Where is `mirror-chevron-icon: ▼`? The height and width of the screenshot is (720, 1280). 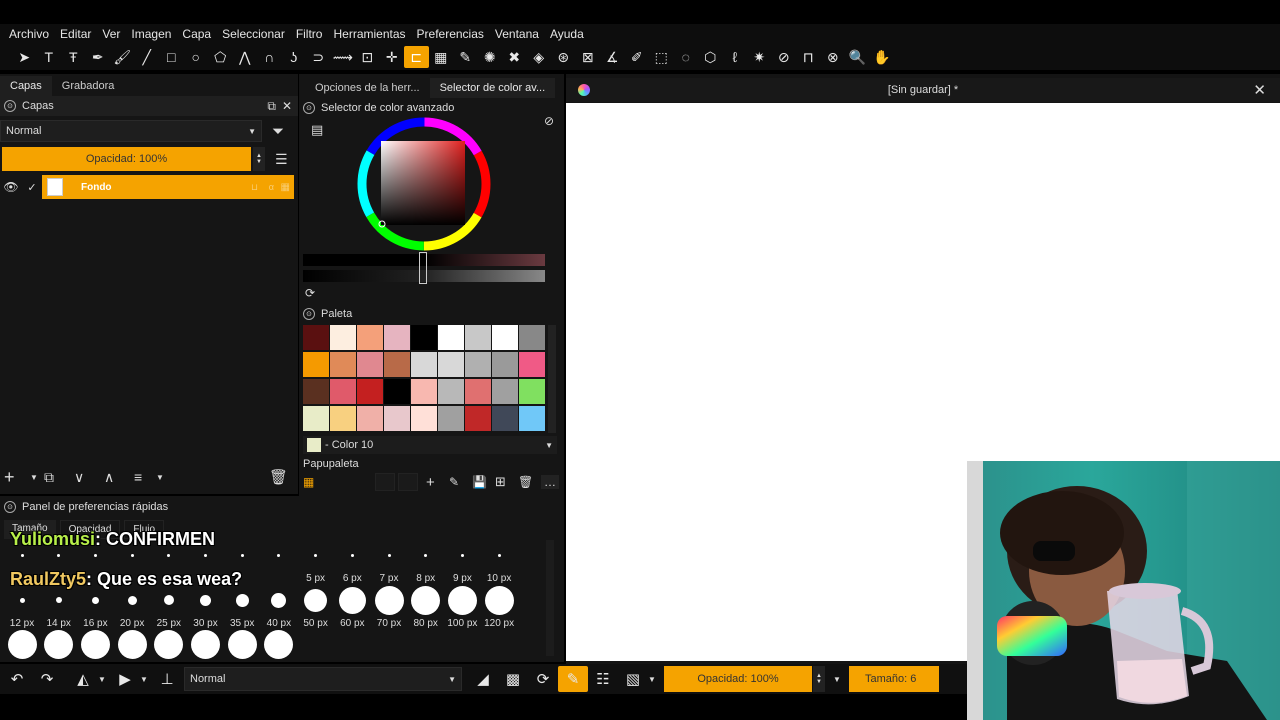 mirror-chevron-icon: ▼ is located at coordinates (104, 679).